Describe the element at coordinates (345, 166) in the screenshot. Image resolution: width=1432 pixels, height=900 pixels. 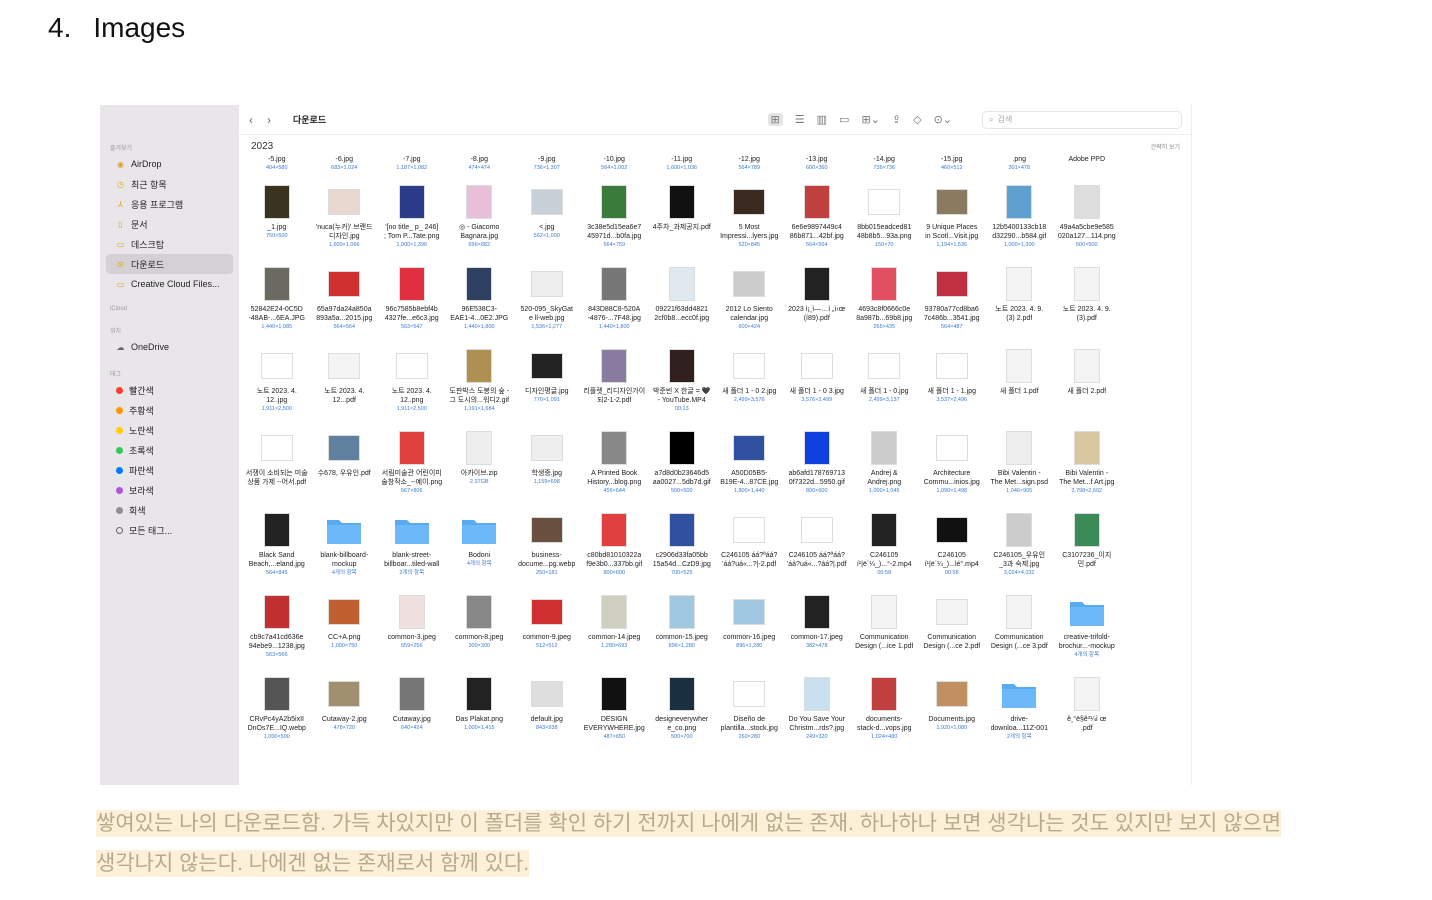
I see `file-item: -6.jpg 683×1,024` at that location.